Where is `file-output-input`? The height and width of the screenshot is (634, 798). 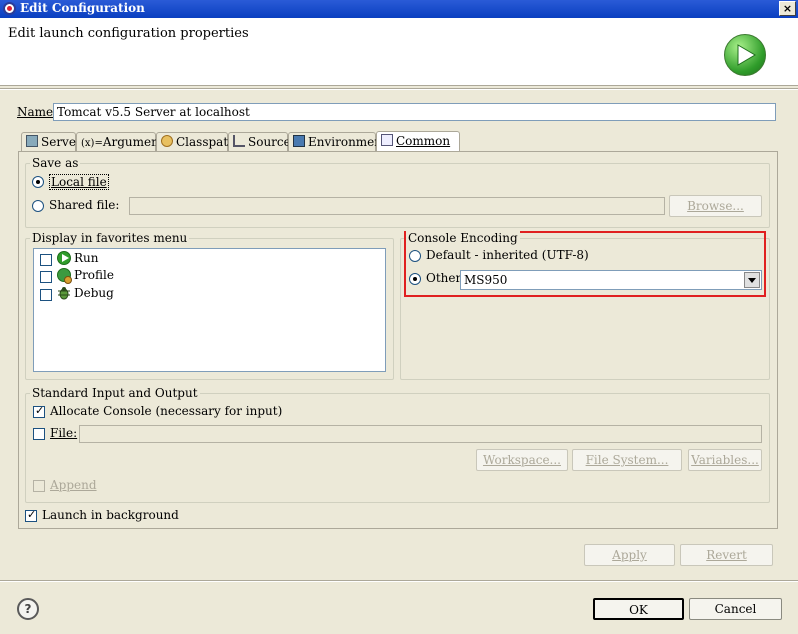
file-output-input is located at coordinates (420, 434).